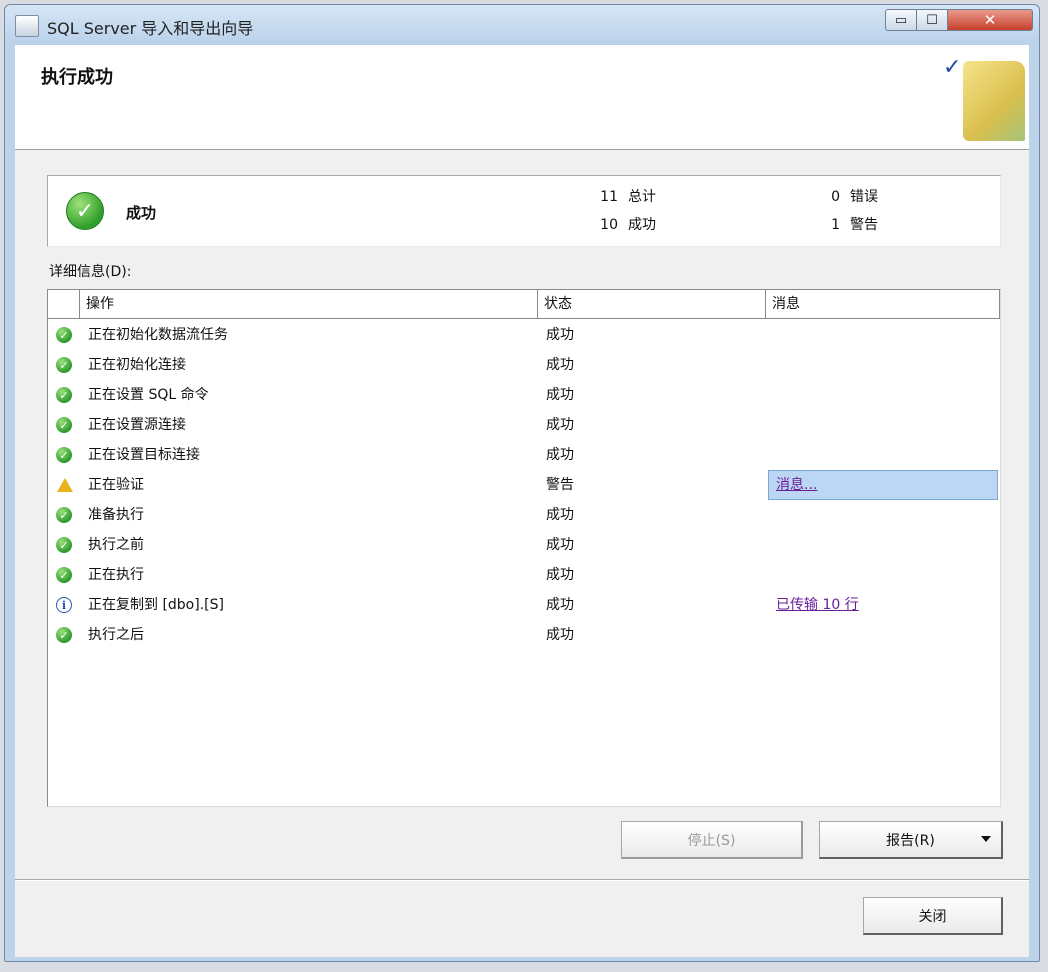  Describe the element at coordinates (524, 335) in the screenshot. I see `table-row: ✓ 正在初始化数据流任务 成功` at that location.